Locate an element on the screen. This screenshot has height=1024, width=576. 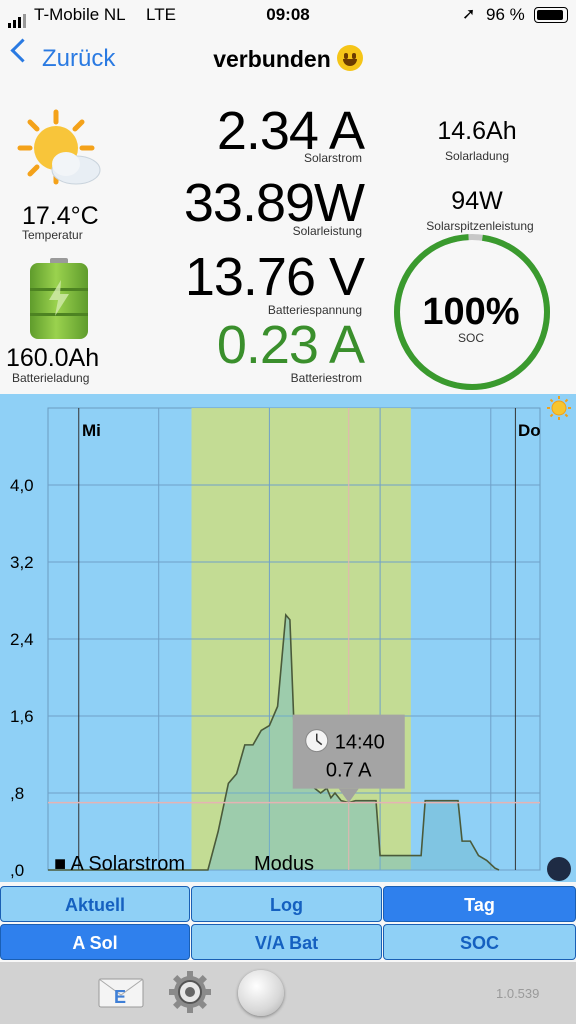
peak-power-label: Solarspitzenleistung is located at coordinates (480, 226).